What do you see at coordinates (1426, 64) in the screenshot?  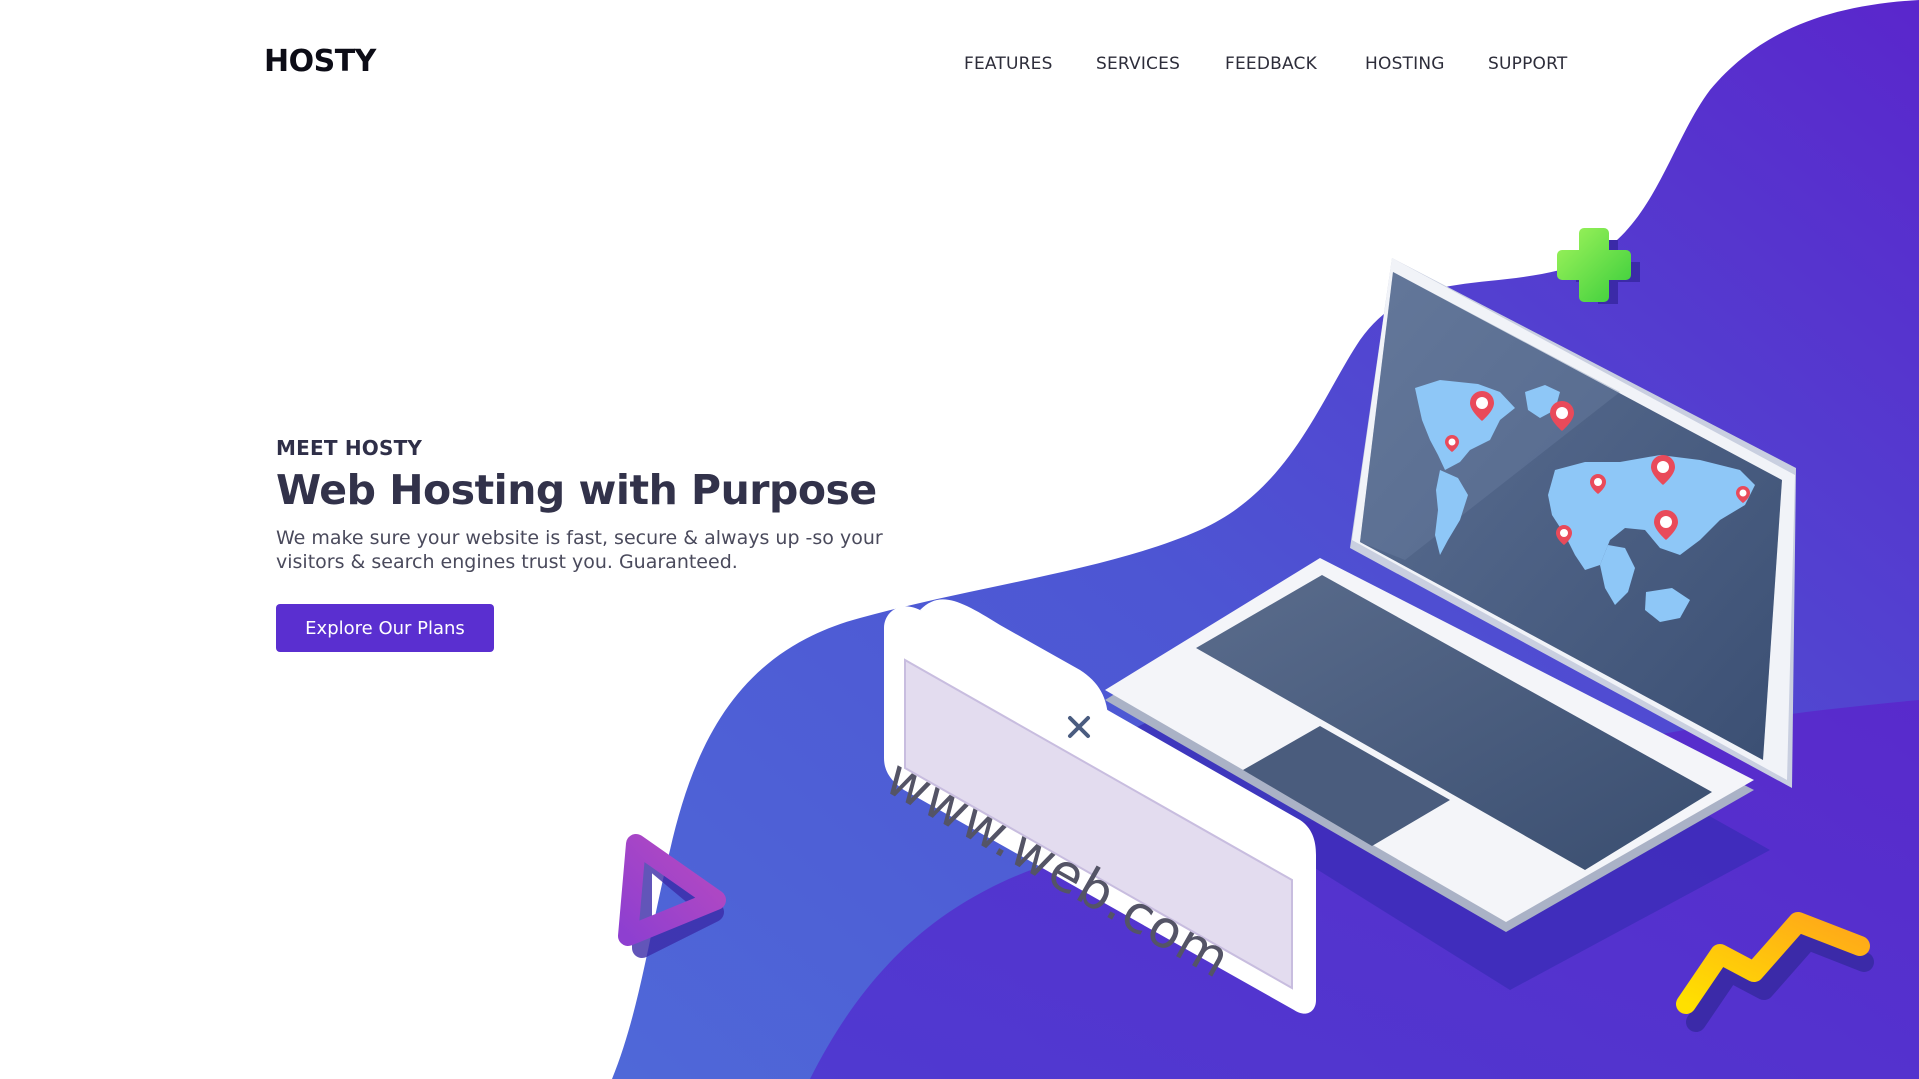 I see `nav-item-hosting: HOSTING` at bounding box center [1426, 64].